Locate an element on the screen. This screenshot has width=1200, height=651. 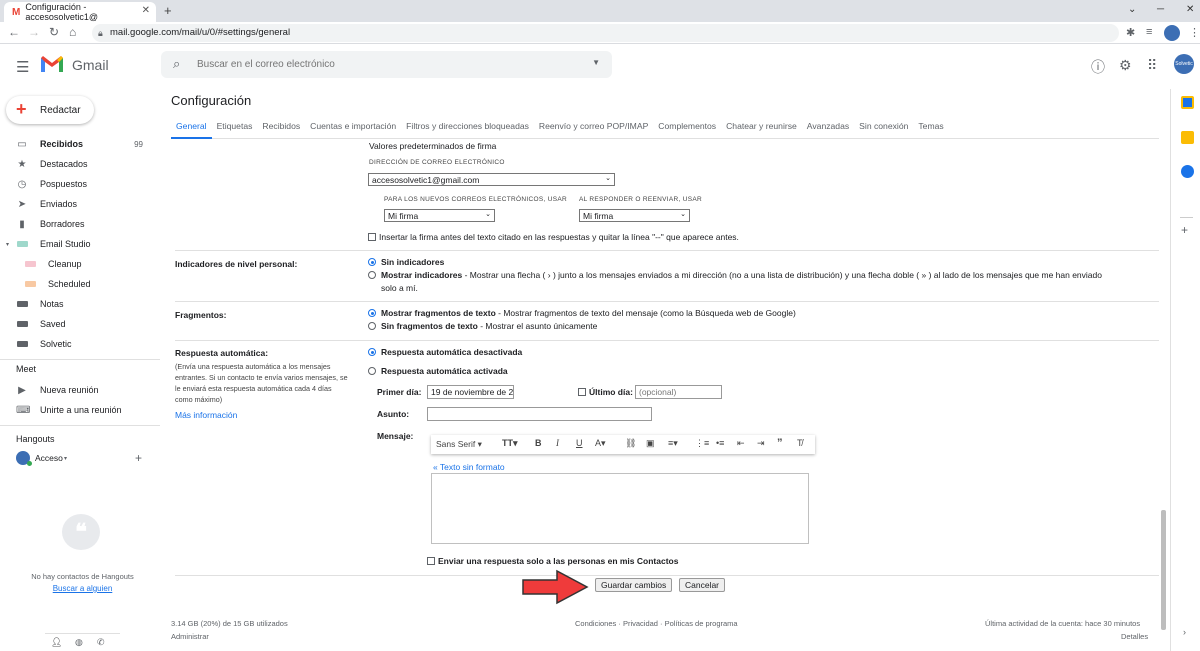
font-size-icon: TT▾ is located at coordinates (510, 443).